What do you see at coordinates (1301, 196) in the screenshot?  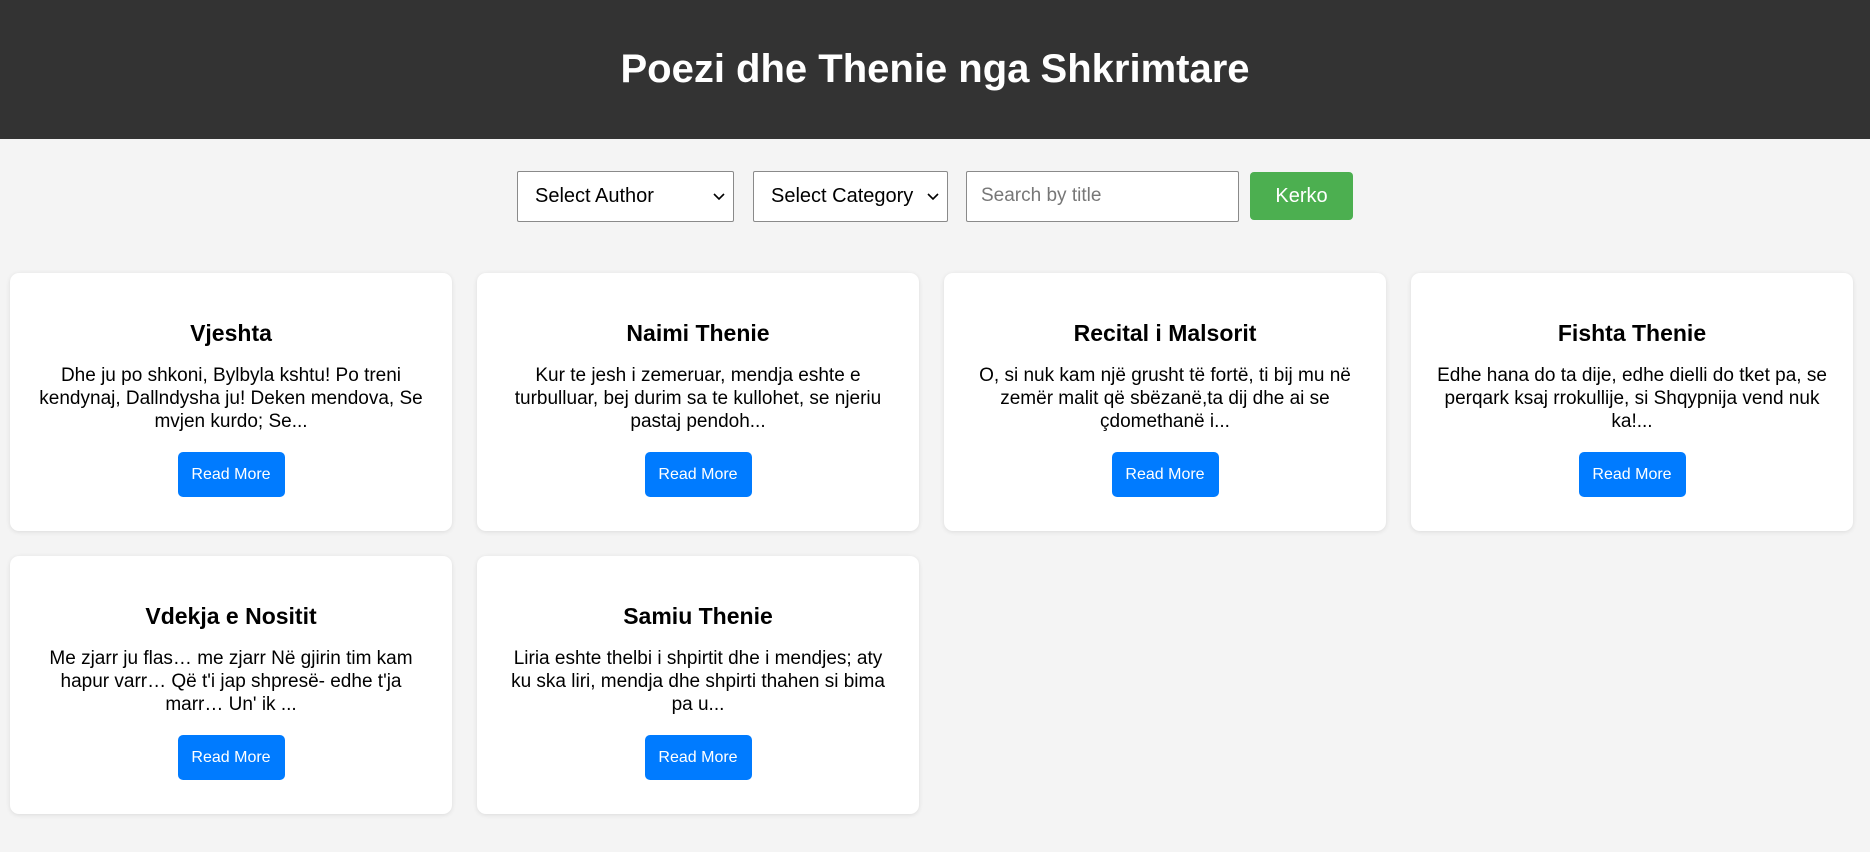 I see `search-button: Kerko` at bounding box center [1301, 196].